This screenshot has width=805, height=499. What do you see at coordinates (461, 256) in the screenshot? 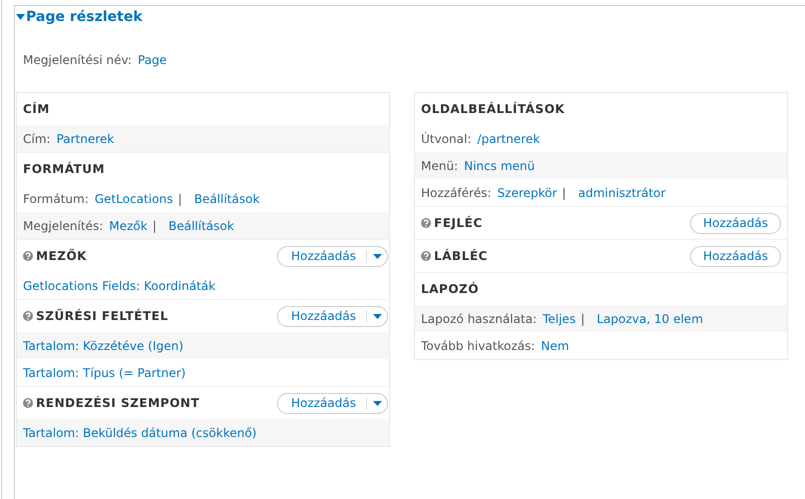
I see `section-heading: LÁBLÉC` at bounding box center [461, 256].